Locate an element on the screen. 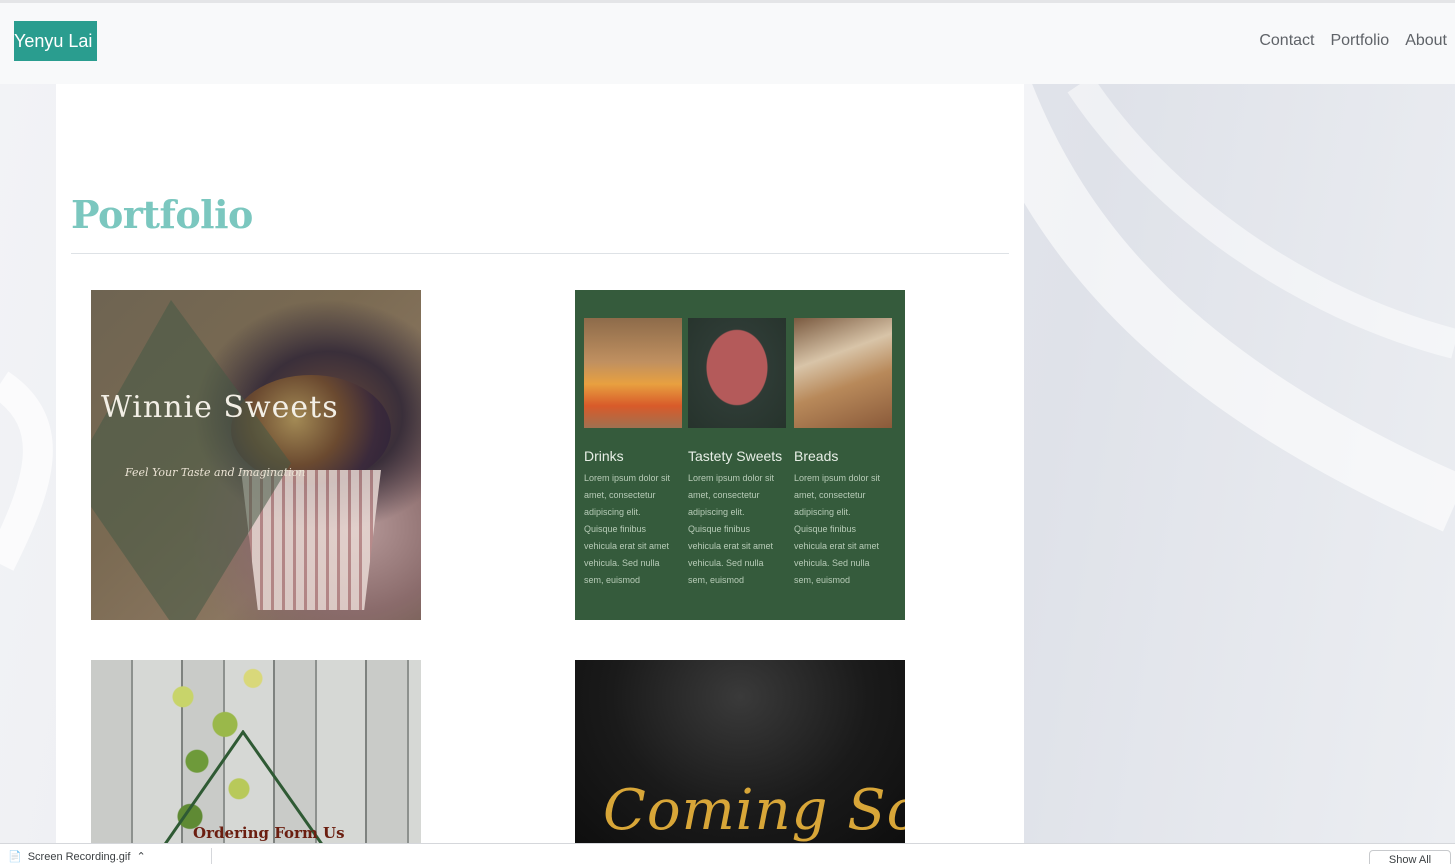 The image size is (1455, 864). menu-heading: Breads is located at coordinates (816, 456).